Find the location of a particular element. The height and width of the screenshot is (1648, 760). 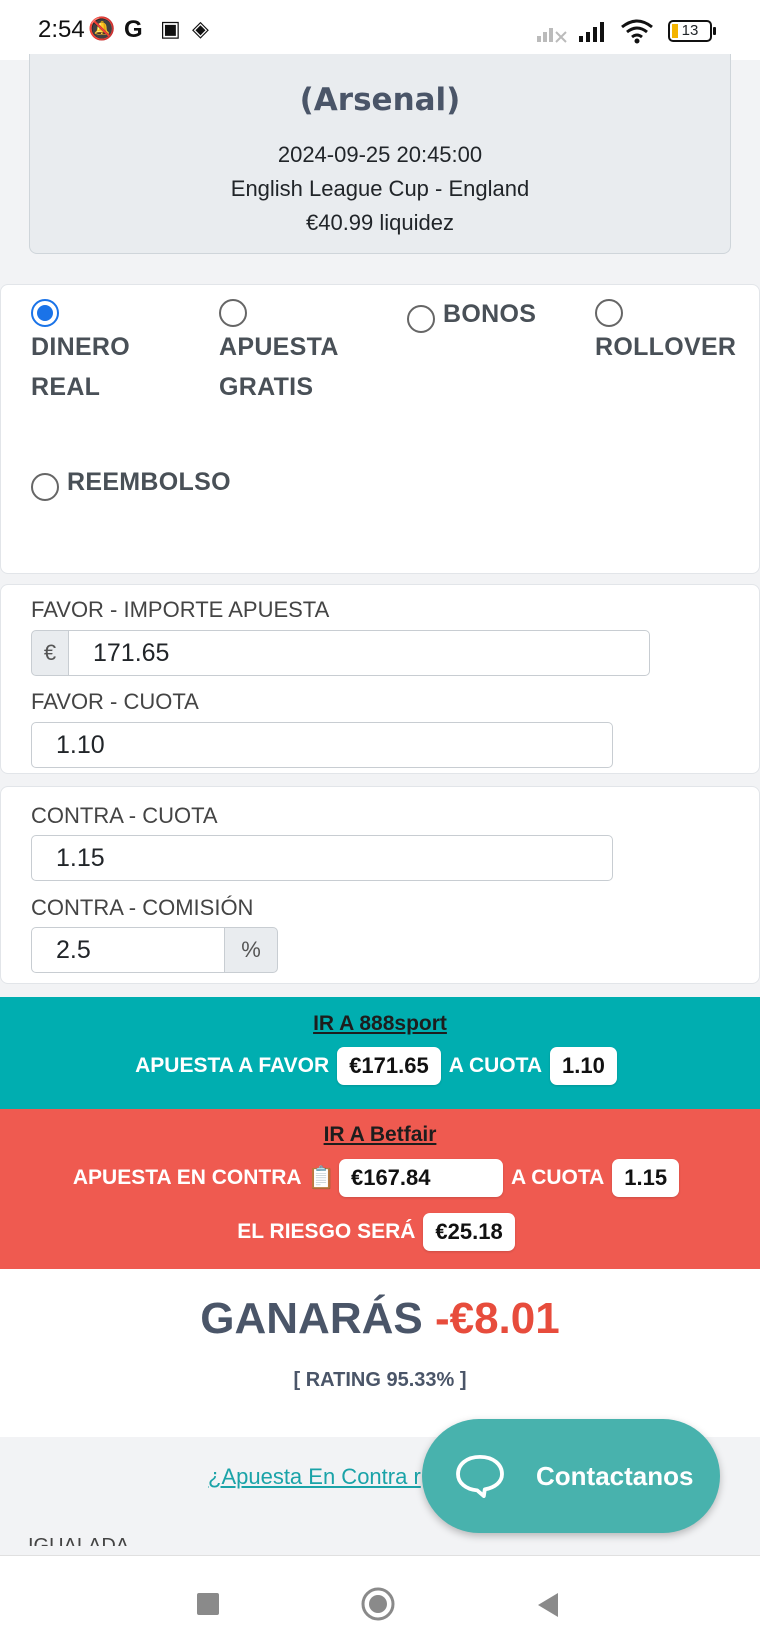

mute-bell-icon: 🔕 is located at coordinates (102, 29).